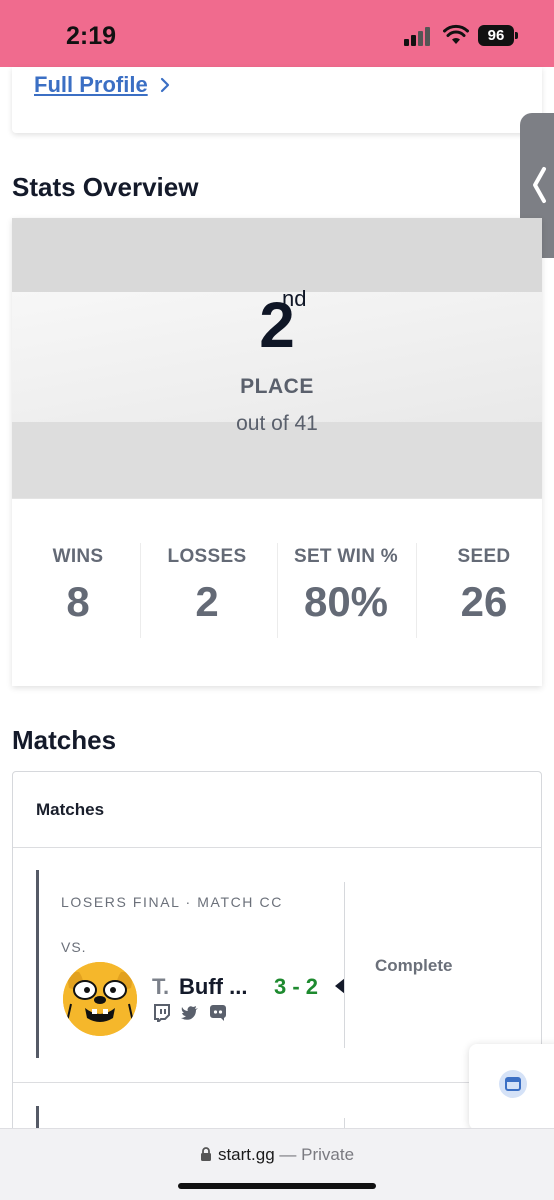 The width and height of the screenshot is (554, 1200). What do you see at coordinates (277, 386) in the screenshot?
I see `placement-label: PLACE` at bounding box center [277, 386].